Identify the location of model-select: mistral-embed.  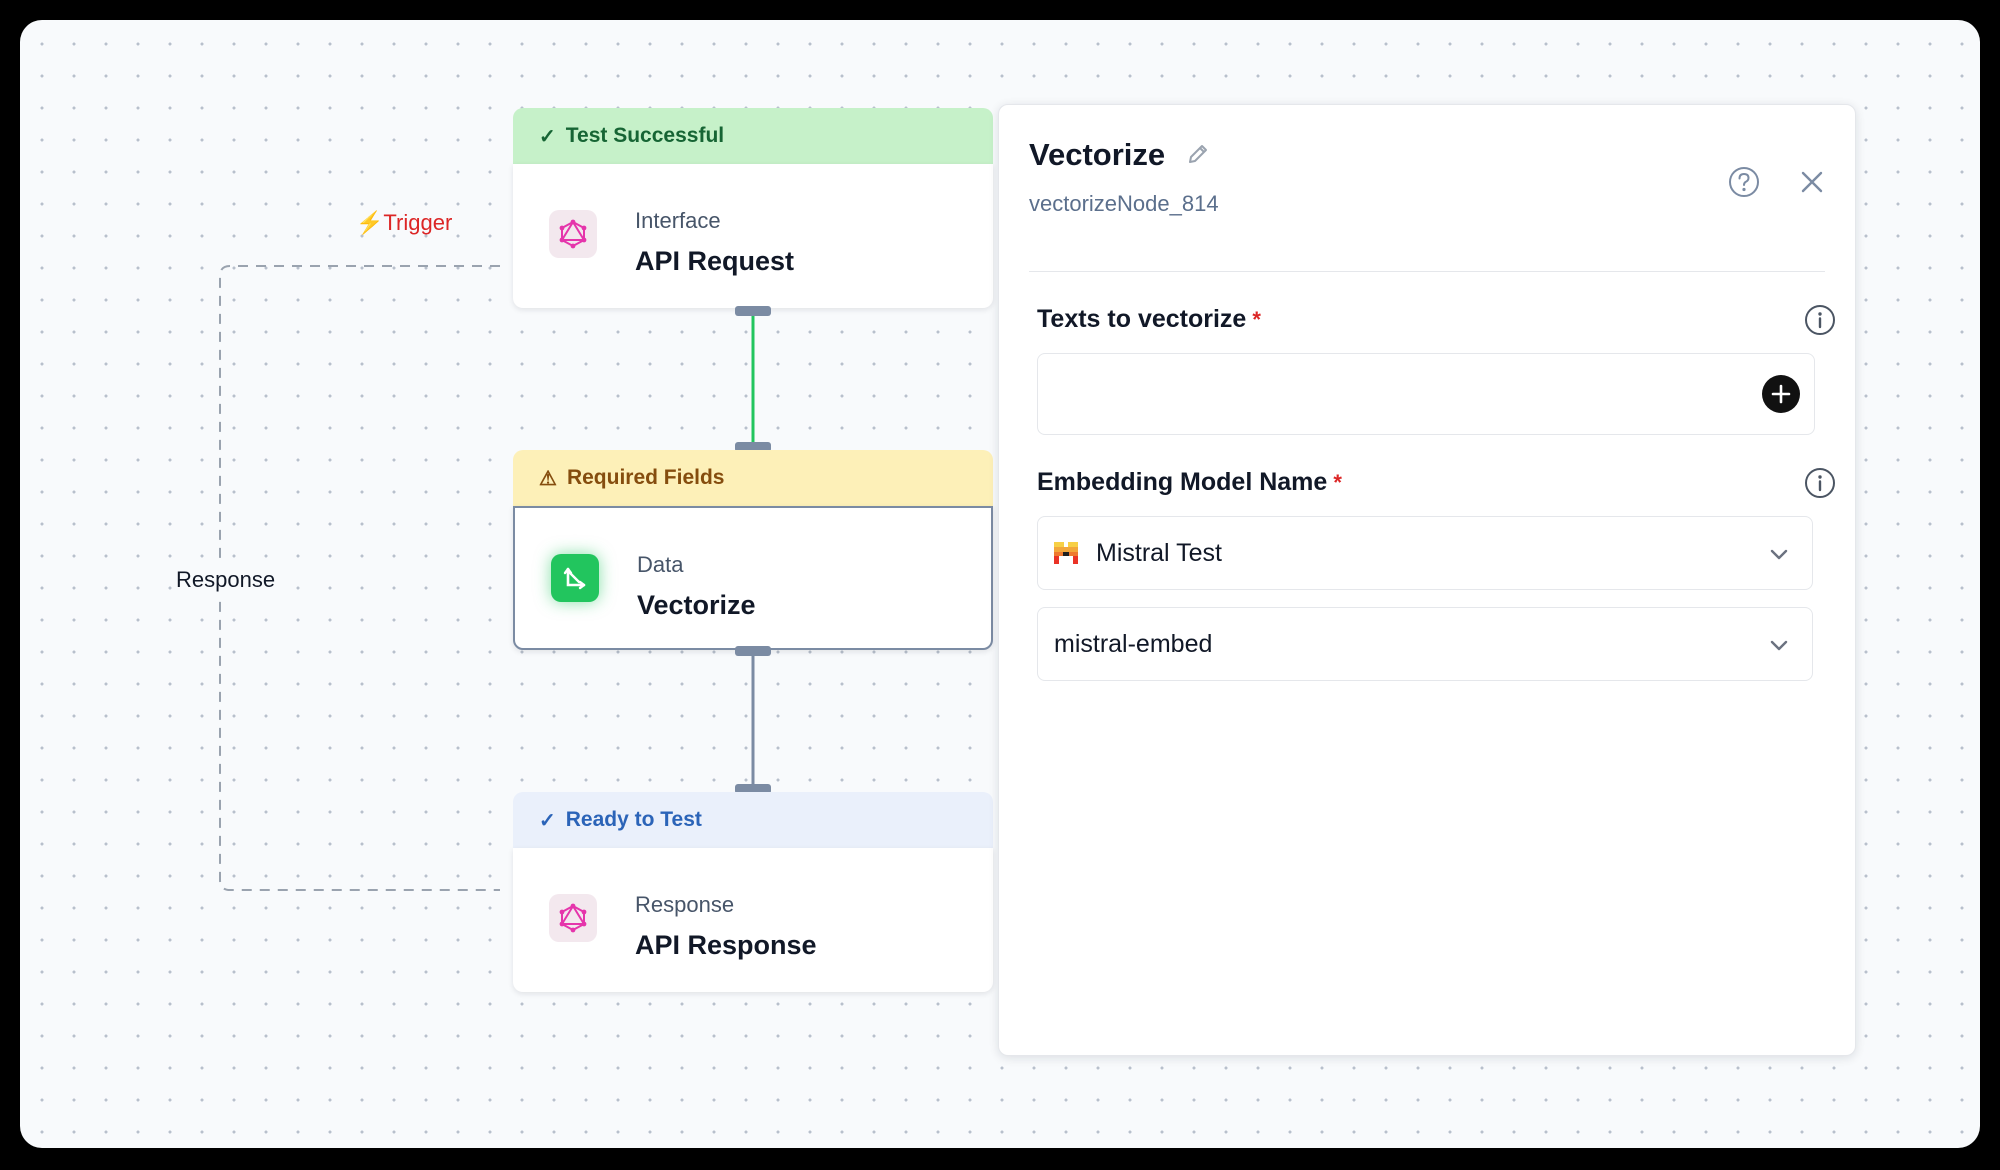
(1425, 644).